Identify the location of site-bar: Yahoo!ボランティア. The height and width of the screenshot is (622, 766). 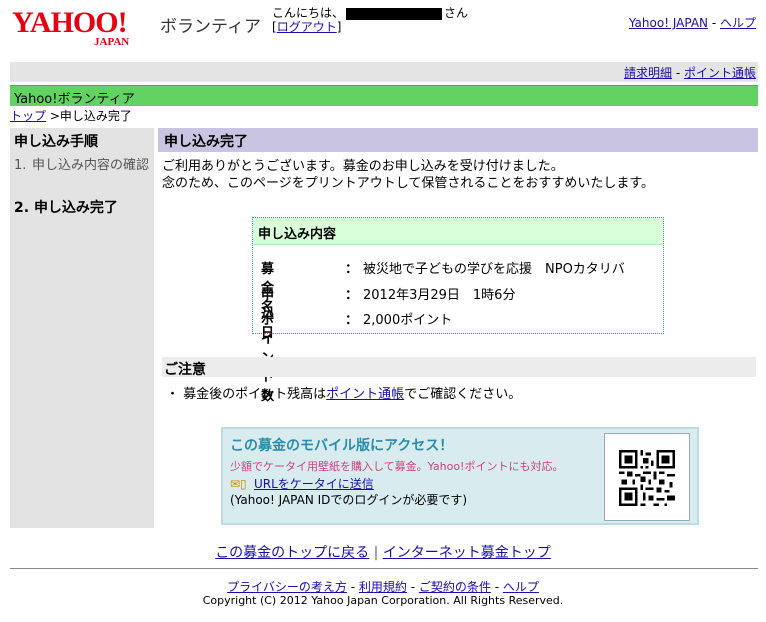
(384, 96).